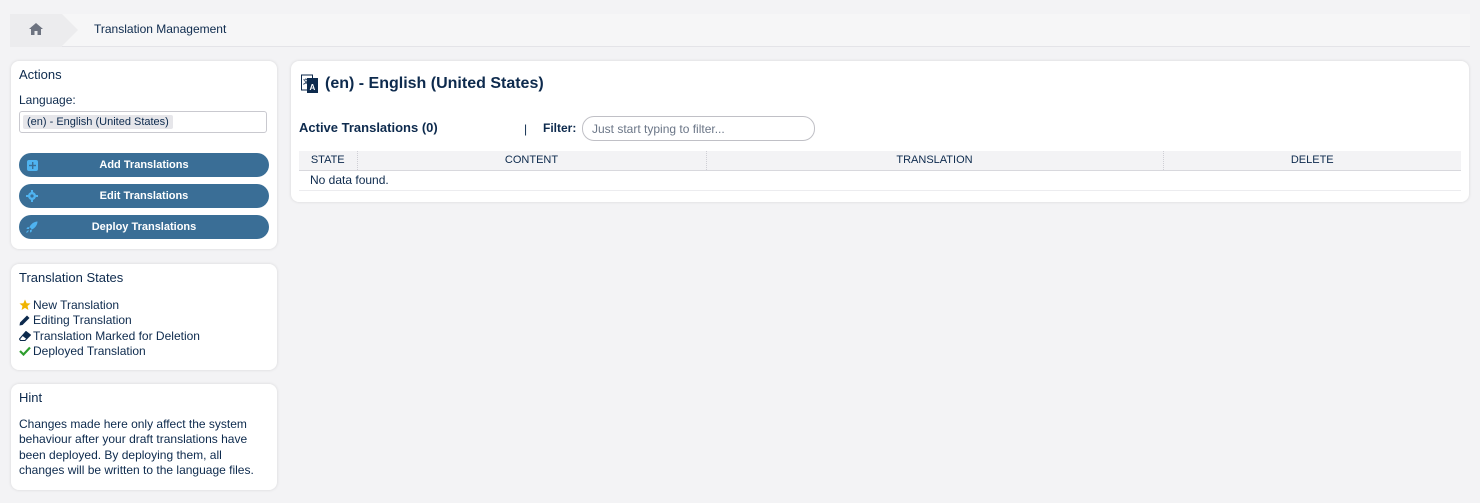  I want to click on state-item-deletion: Translation Marked for Deletion, so click(109, 336).